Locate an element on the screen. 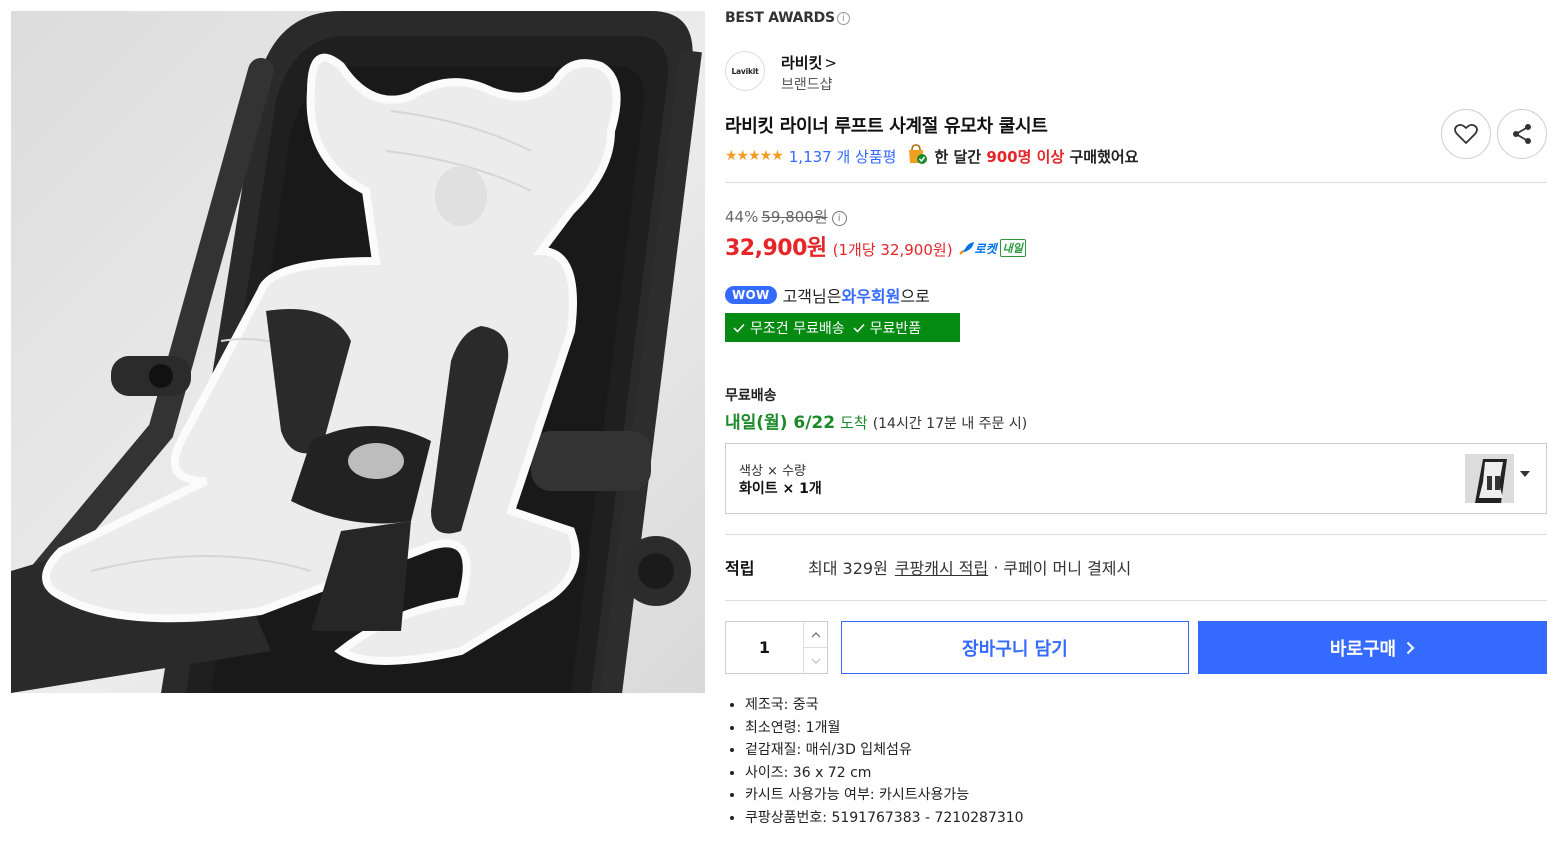 The width and height of the screenshot is (1560, 844). spec-item: 사이즈: 36 x 72 cm is located at coordinates (884, 773).